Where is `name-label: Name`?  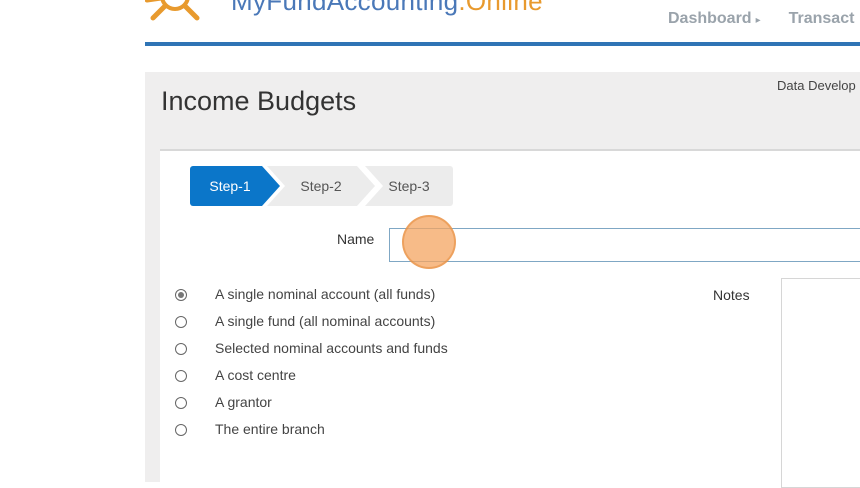 name-label: Name is located at coordinates (356, 239).